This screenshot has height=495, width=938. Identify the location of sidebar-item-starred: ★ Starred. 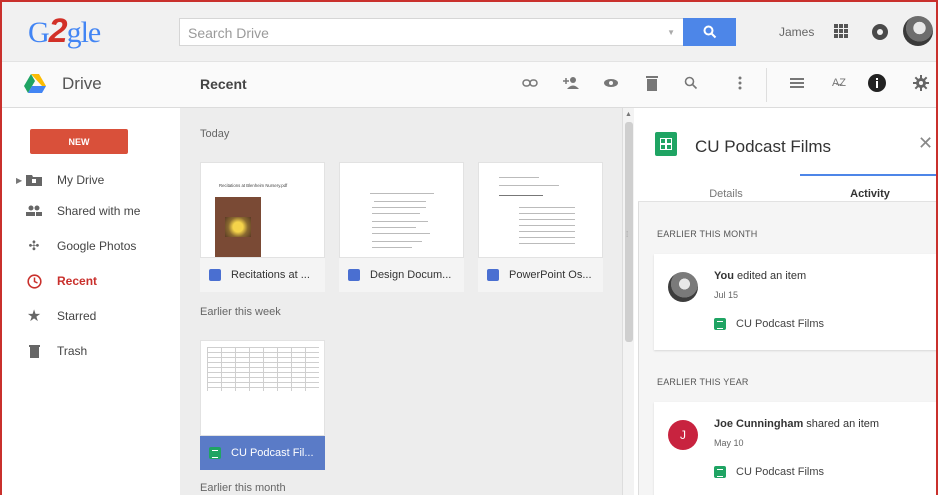
(90, 316).